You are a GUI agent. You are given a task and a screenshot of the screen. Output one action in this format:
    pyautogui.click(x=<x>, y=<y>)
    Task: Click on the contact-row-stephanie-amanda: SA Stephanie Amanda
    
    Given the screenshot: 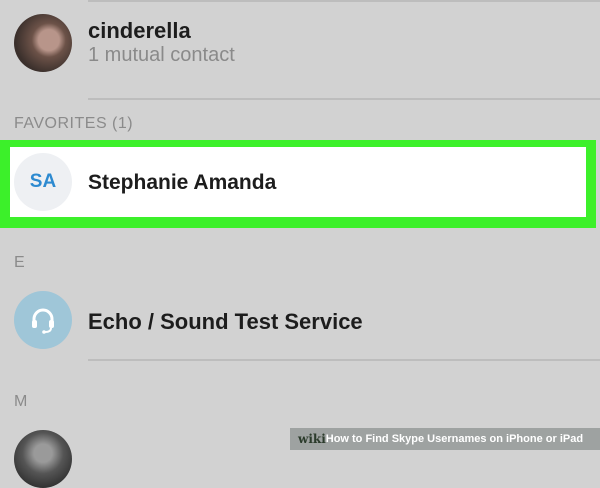 What is the action you would take?
    pyautogui.click(x=298, y=182)
    